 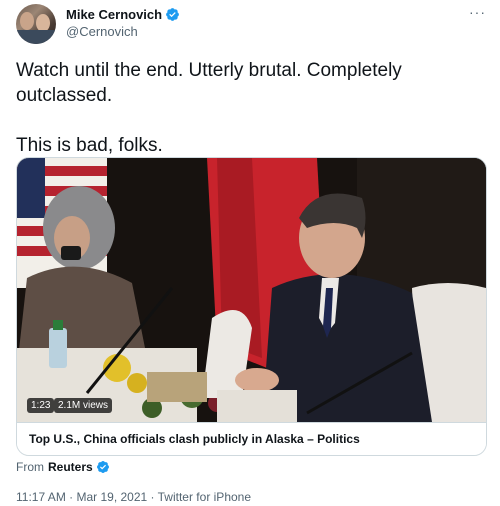 What do you see at coordinates (70, 467) in the screenshot?
I see `source-name-link: Reuters` at bounding box center [70, 467].